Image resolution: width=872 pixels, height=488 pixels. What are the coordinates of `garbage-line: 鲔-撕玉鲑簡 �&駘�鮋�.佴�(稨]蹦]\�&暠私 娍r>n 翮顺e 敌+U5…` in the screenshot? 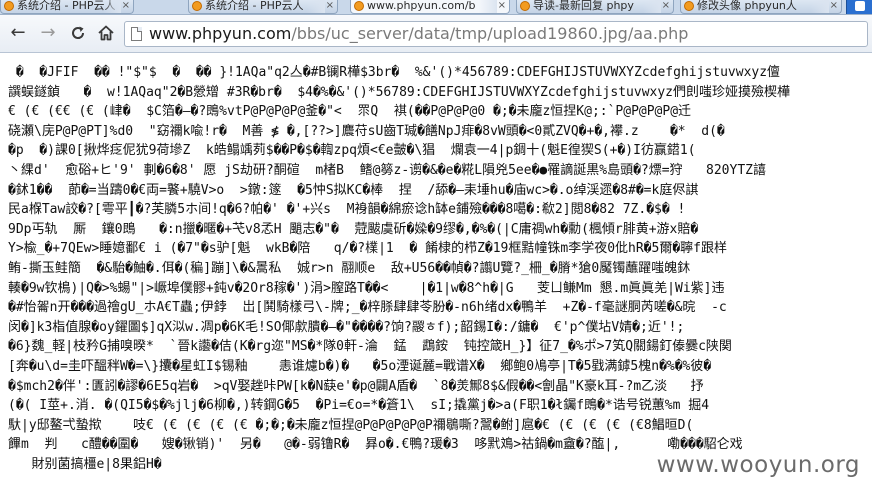 It's located at (349, 268).